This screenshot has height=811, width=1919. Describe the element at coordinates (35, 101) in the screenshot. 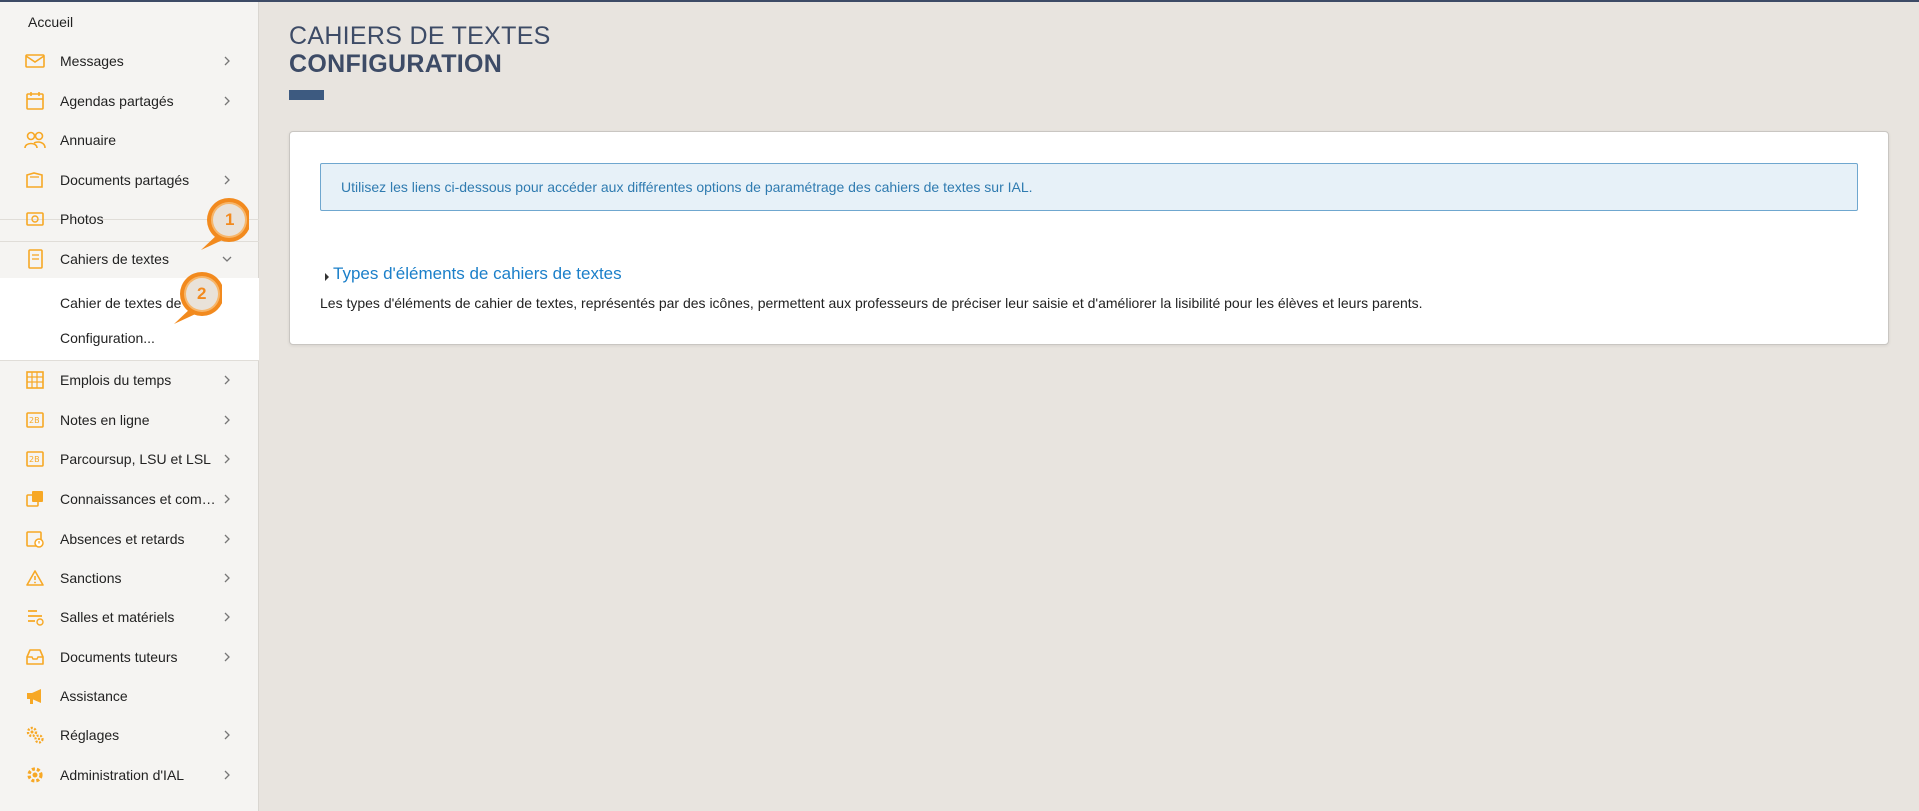

I see `calendar-icon` at that location.